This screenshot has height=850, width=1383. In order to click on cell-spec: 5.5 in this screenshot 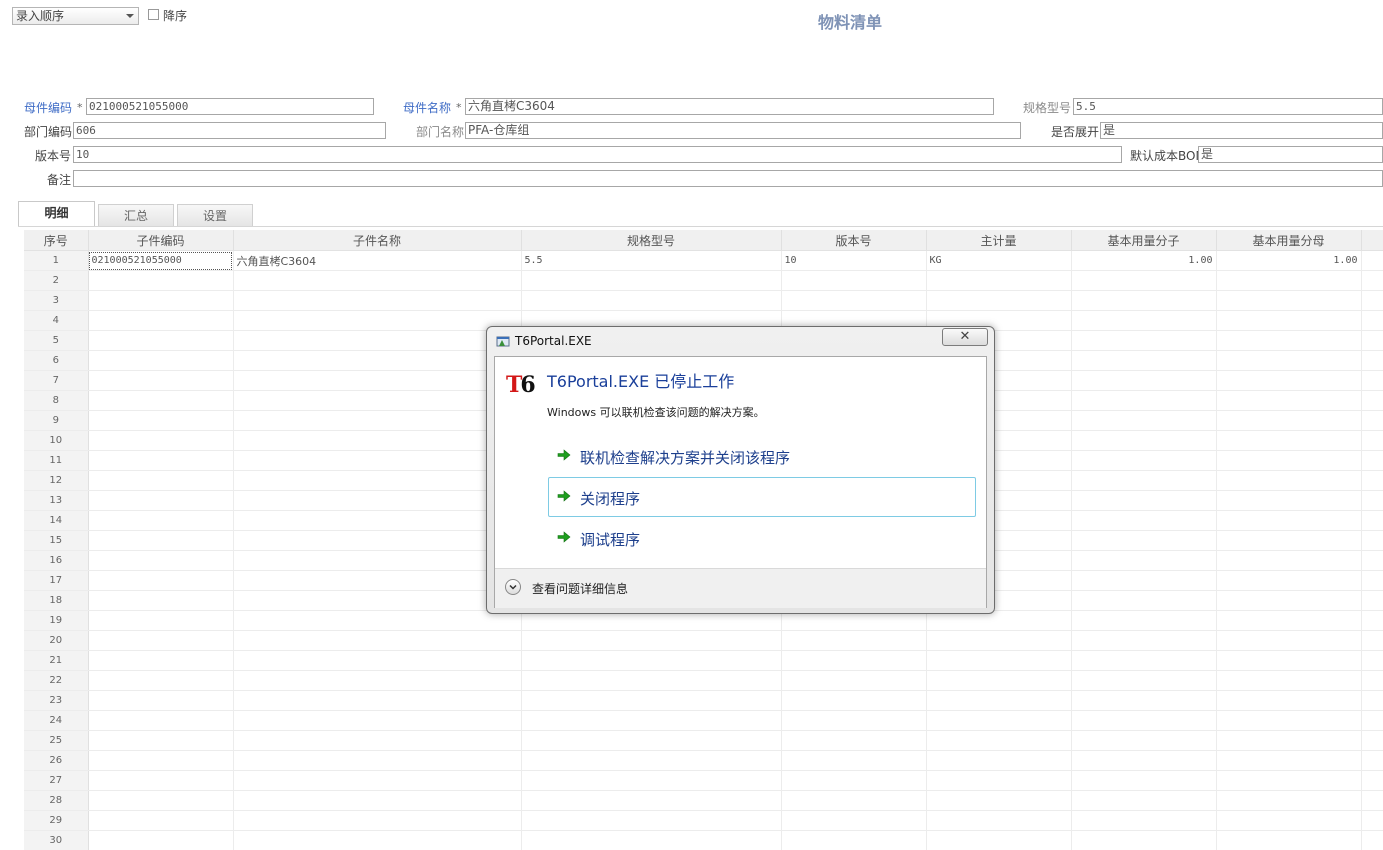, I will do `click(651, 260)`.